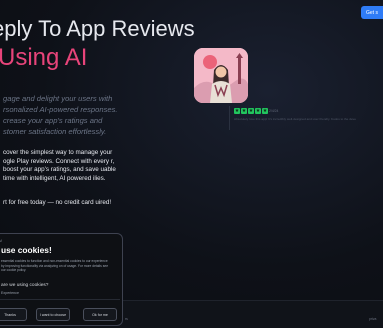 This screenshot has width=383, height=328. What do you see at coordinates (100, 314) in the screenshot?
I see `cookie-ok-button: Ok for me` at bounding box center [100, 314].